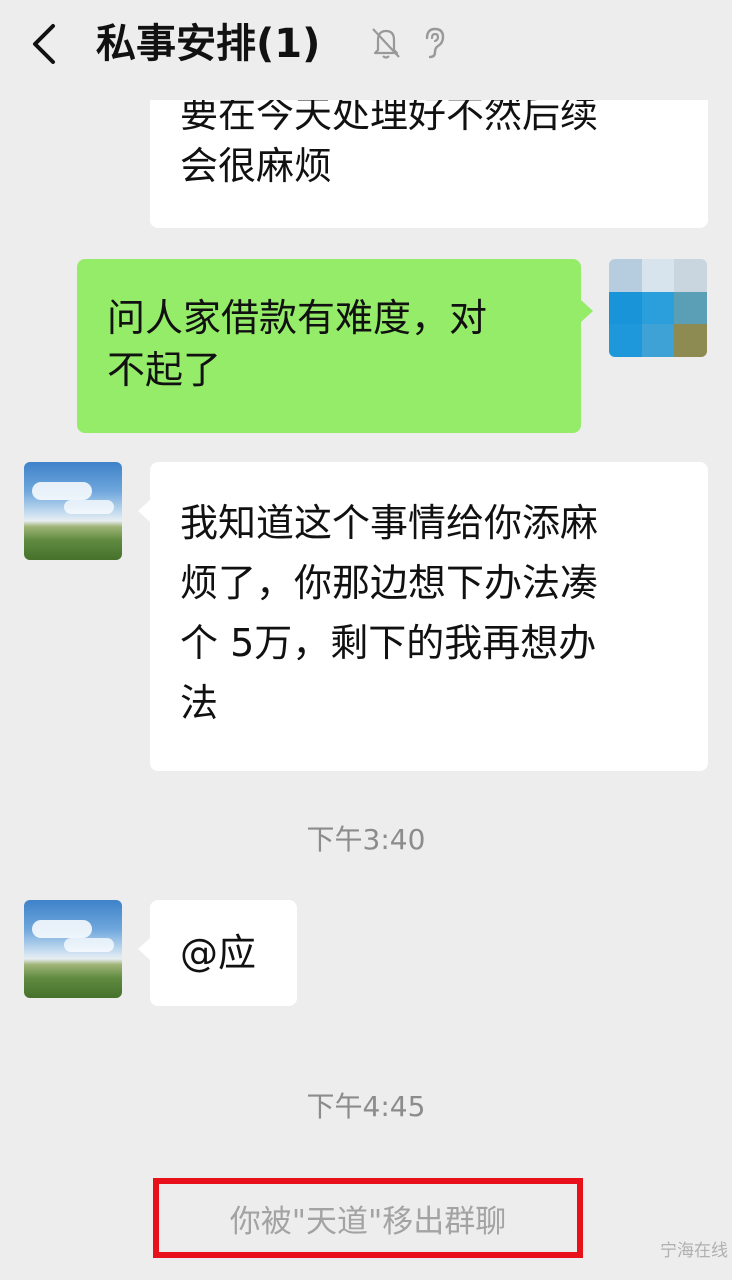 The height and width of the screenshot is (1280, 732). What do you see at coordinates (366, 1106) in the screenshot?
I see `timestamp: 下午4:45` at bounding box center [366, 1106].